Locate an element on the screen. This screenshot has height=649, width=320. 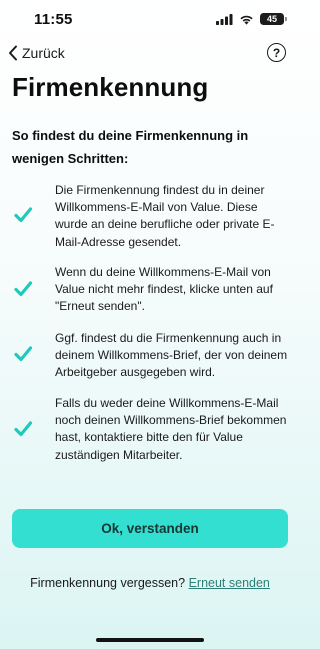
ok-understood-button: Ok, verstanden is located at coordinates (150, 528).